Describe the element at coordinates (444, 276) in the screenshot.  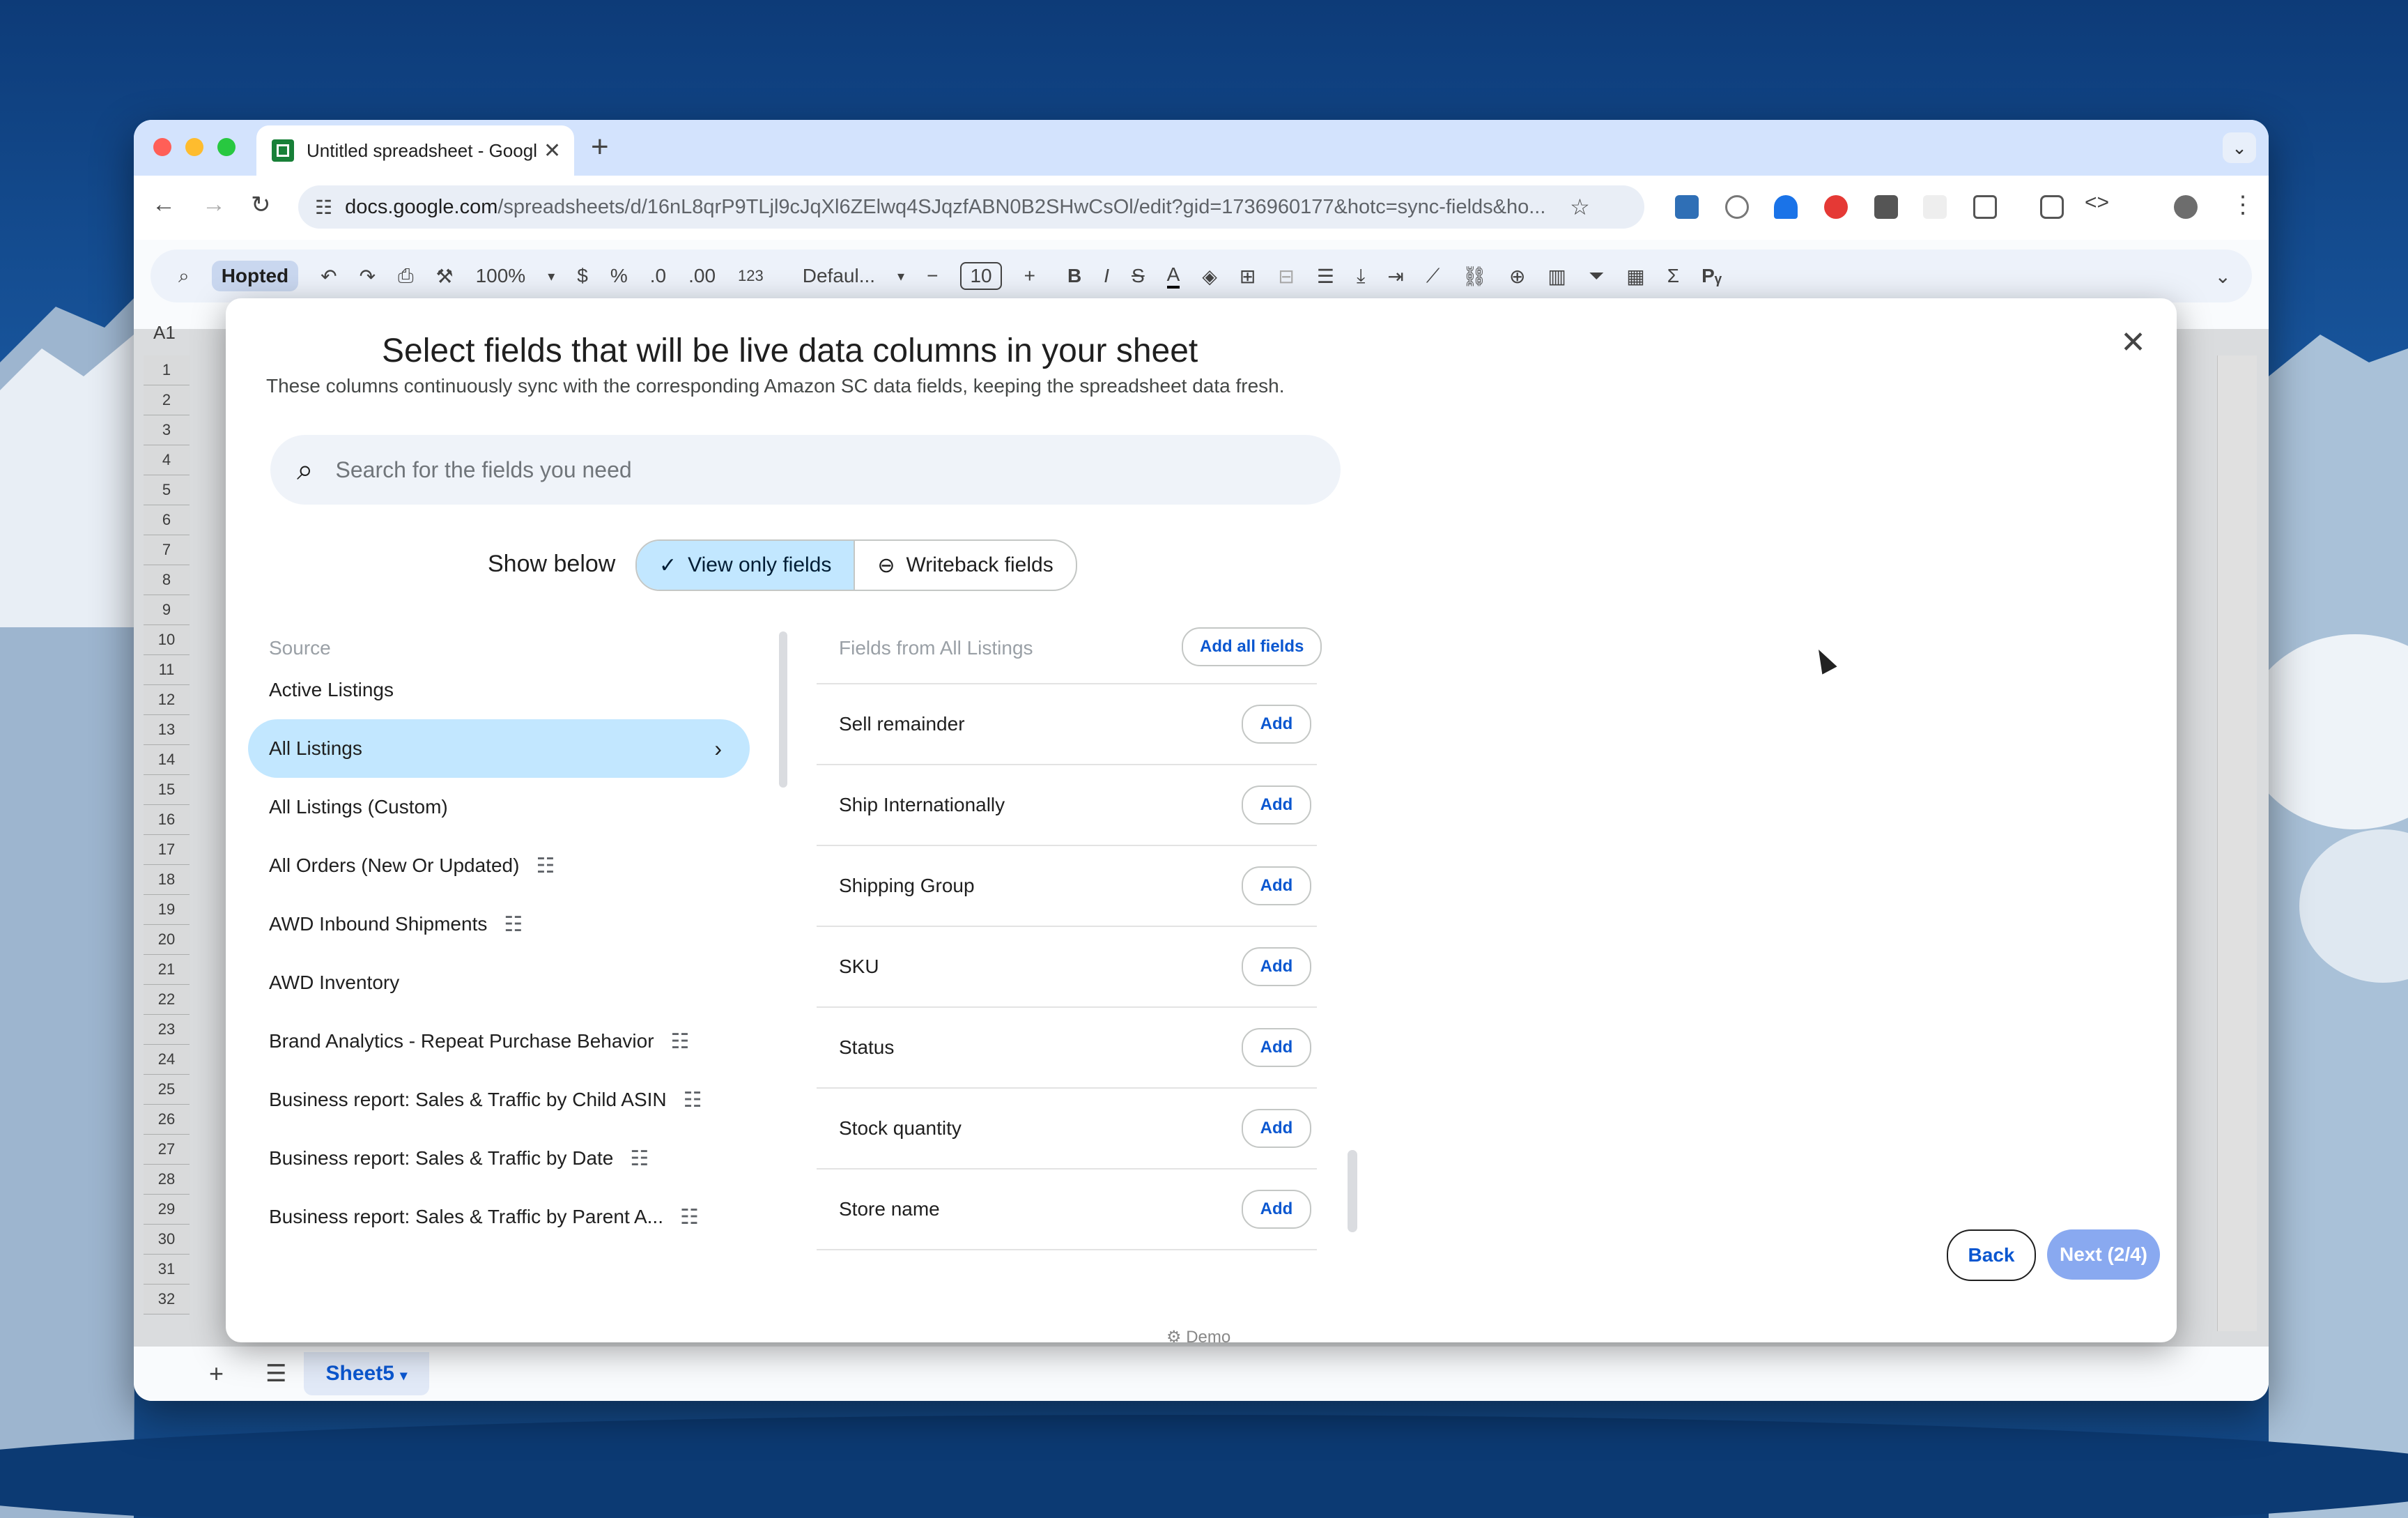
I see `paint-format-icon: ⚒` at that location.